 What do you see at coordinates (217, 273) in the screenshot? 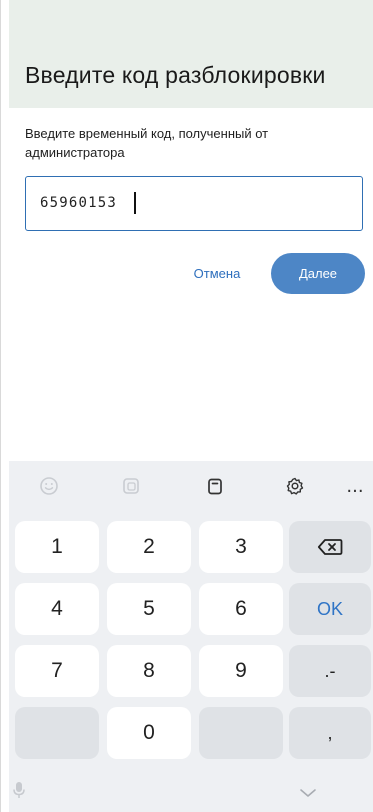
I see `cancel-button: Отмена` at bounding box center [217, 273].